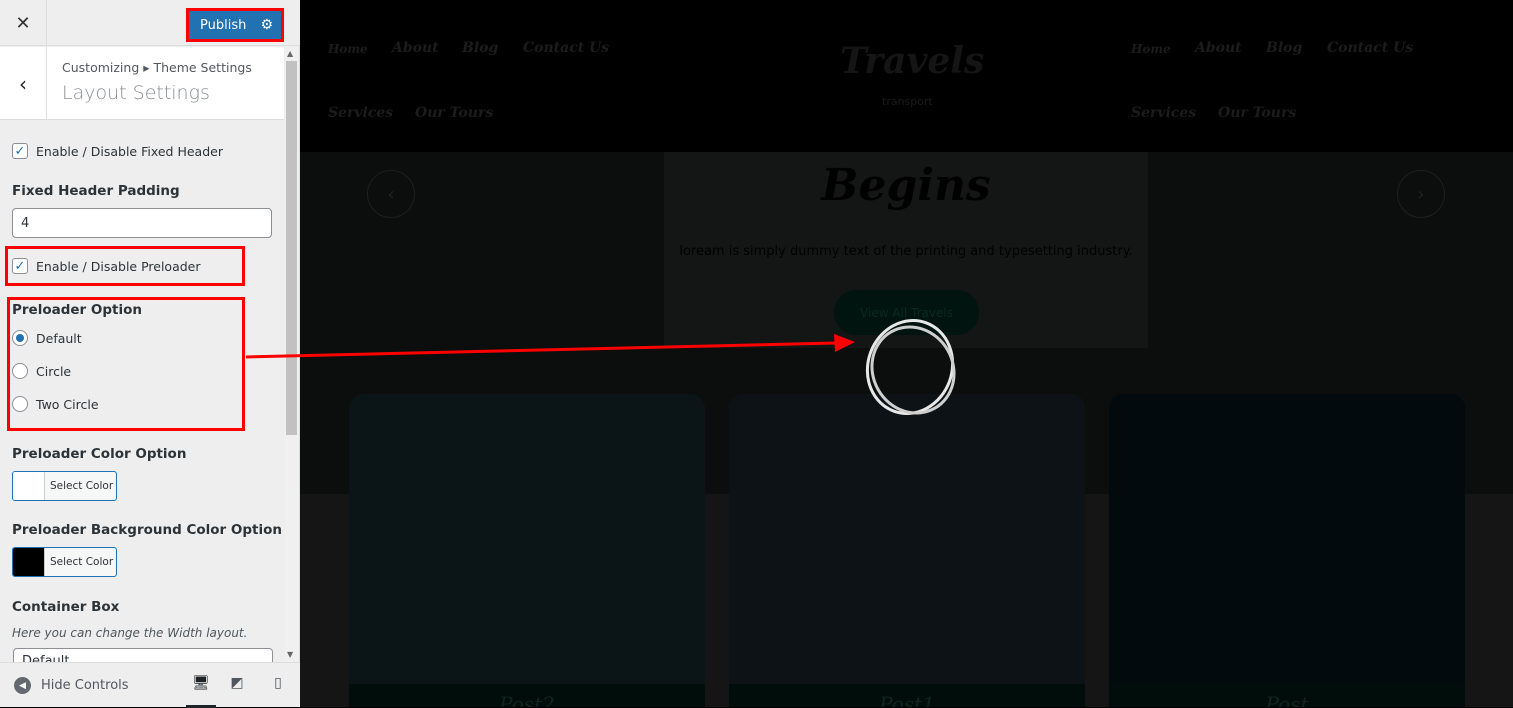  I want to click on preloader-label: Enable / Disable Preloader, so click(118, 266).